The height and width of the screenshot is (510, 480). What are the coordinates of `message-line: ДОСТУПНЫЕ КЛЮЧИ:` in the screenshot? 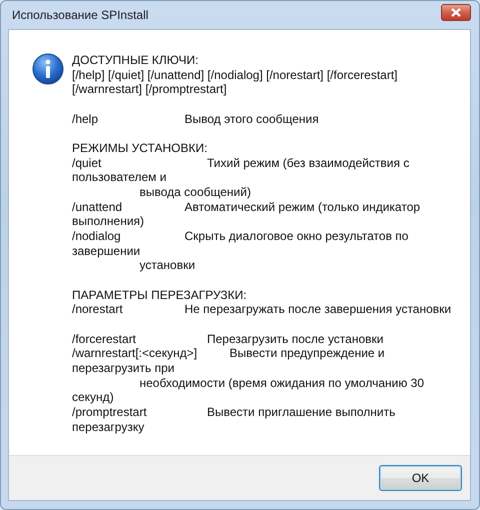 It's located at (136, 60).